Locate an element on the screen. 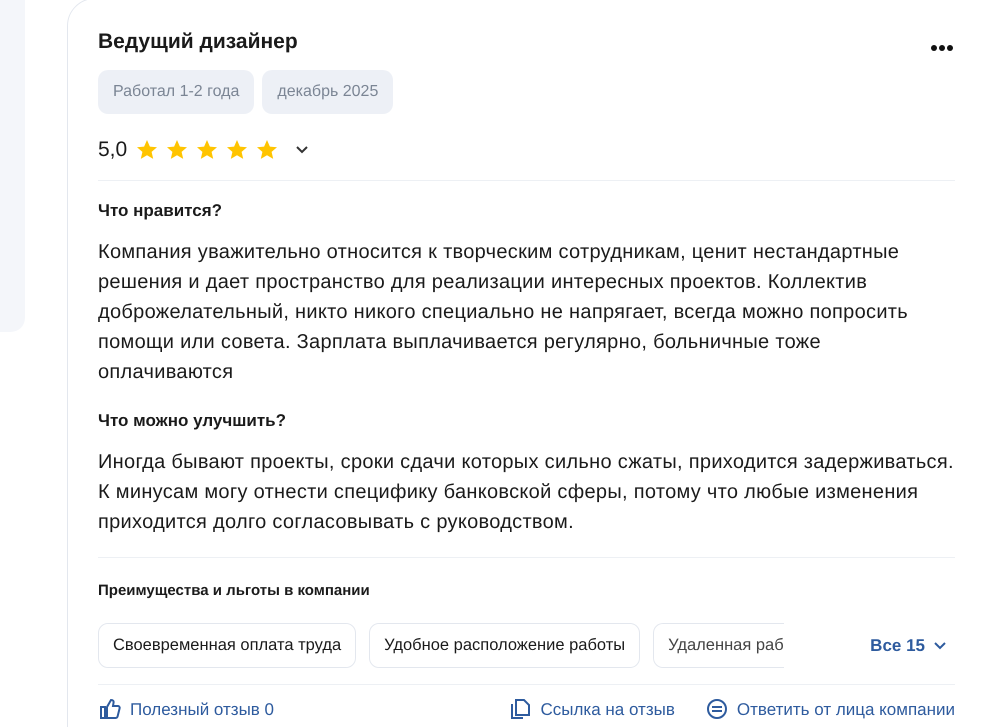 The image size is (984, 727). action-link: Ссылка на отзыв is located at coordinates (591, 709).